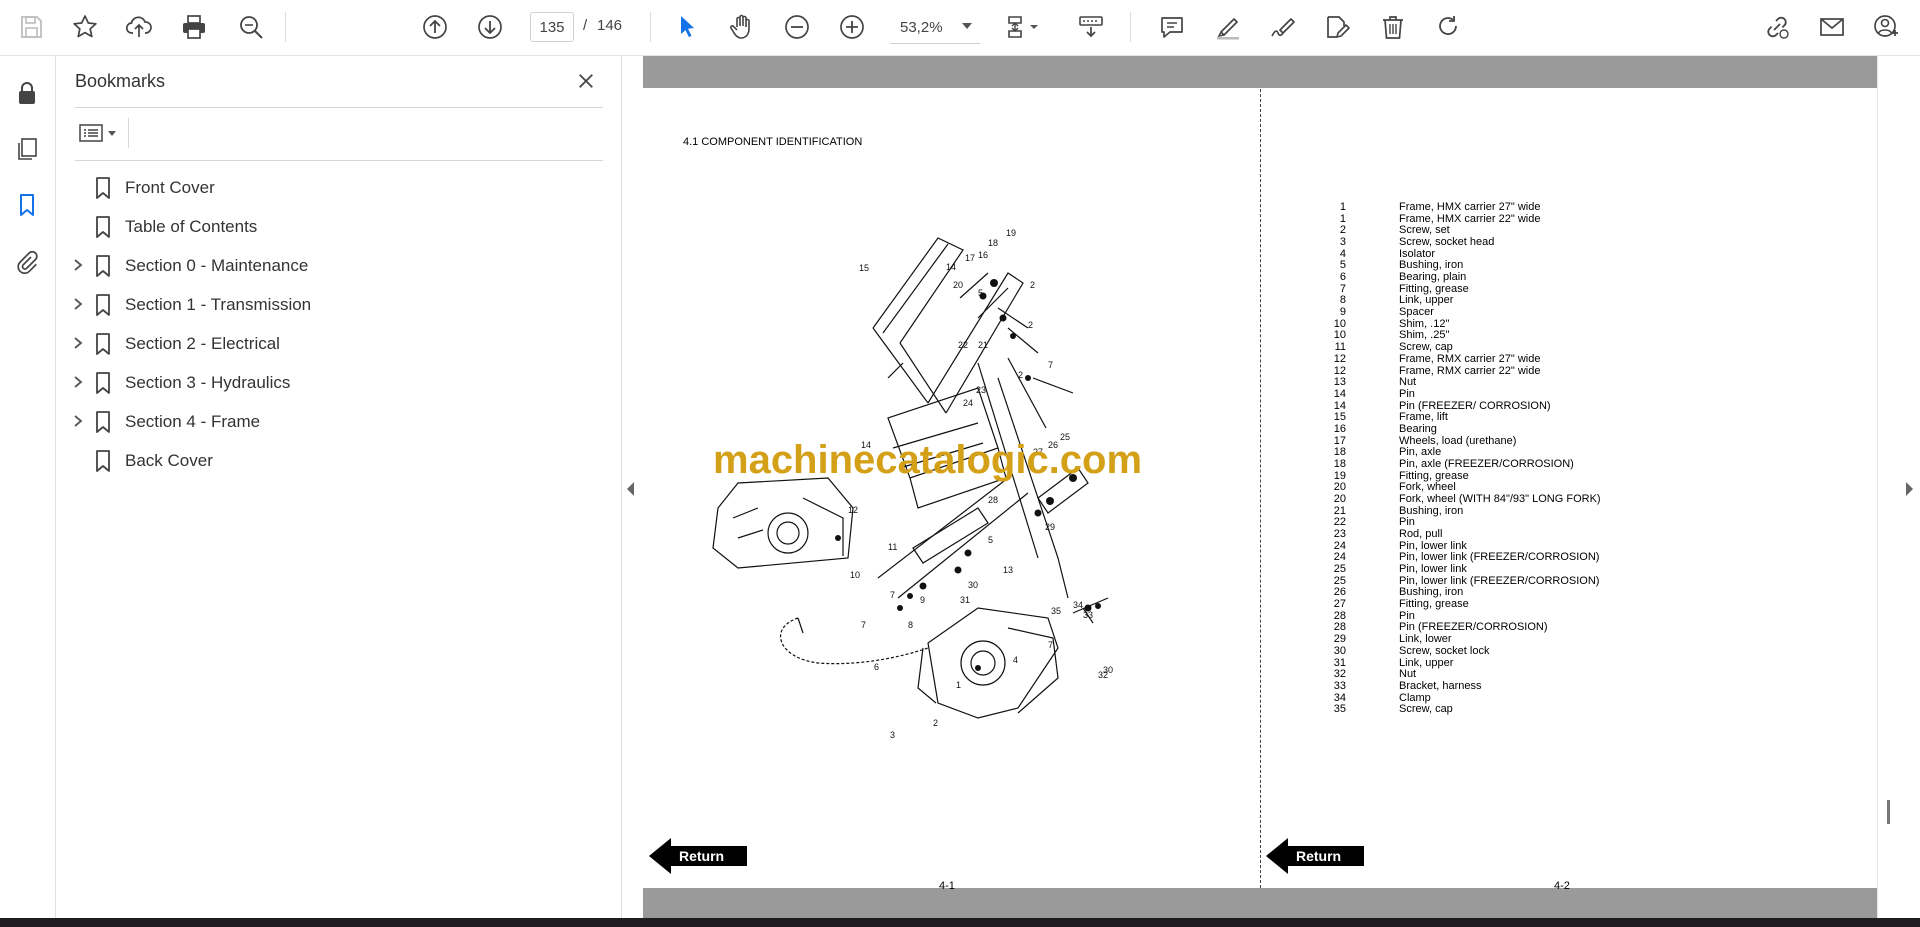 The image size is (1920, 927). Describe the element at coordinates (27, 205) in the screenshot. I see `bookmarks-panel-icon` at that location.